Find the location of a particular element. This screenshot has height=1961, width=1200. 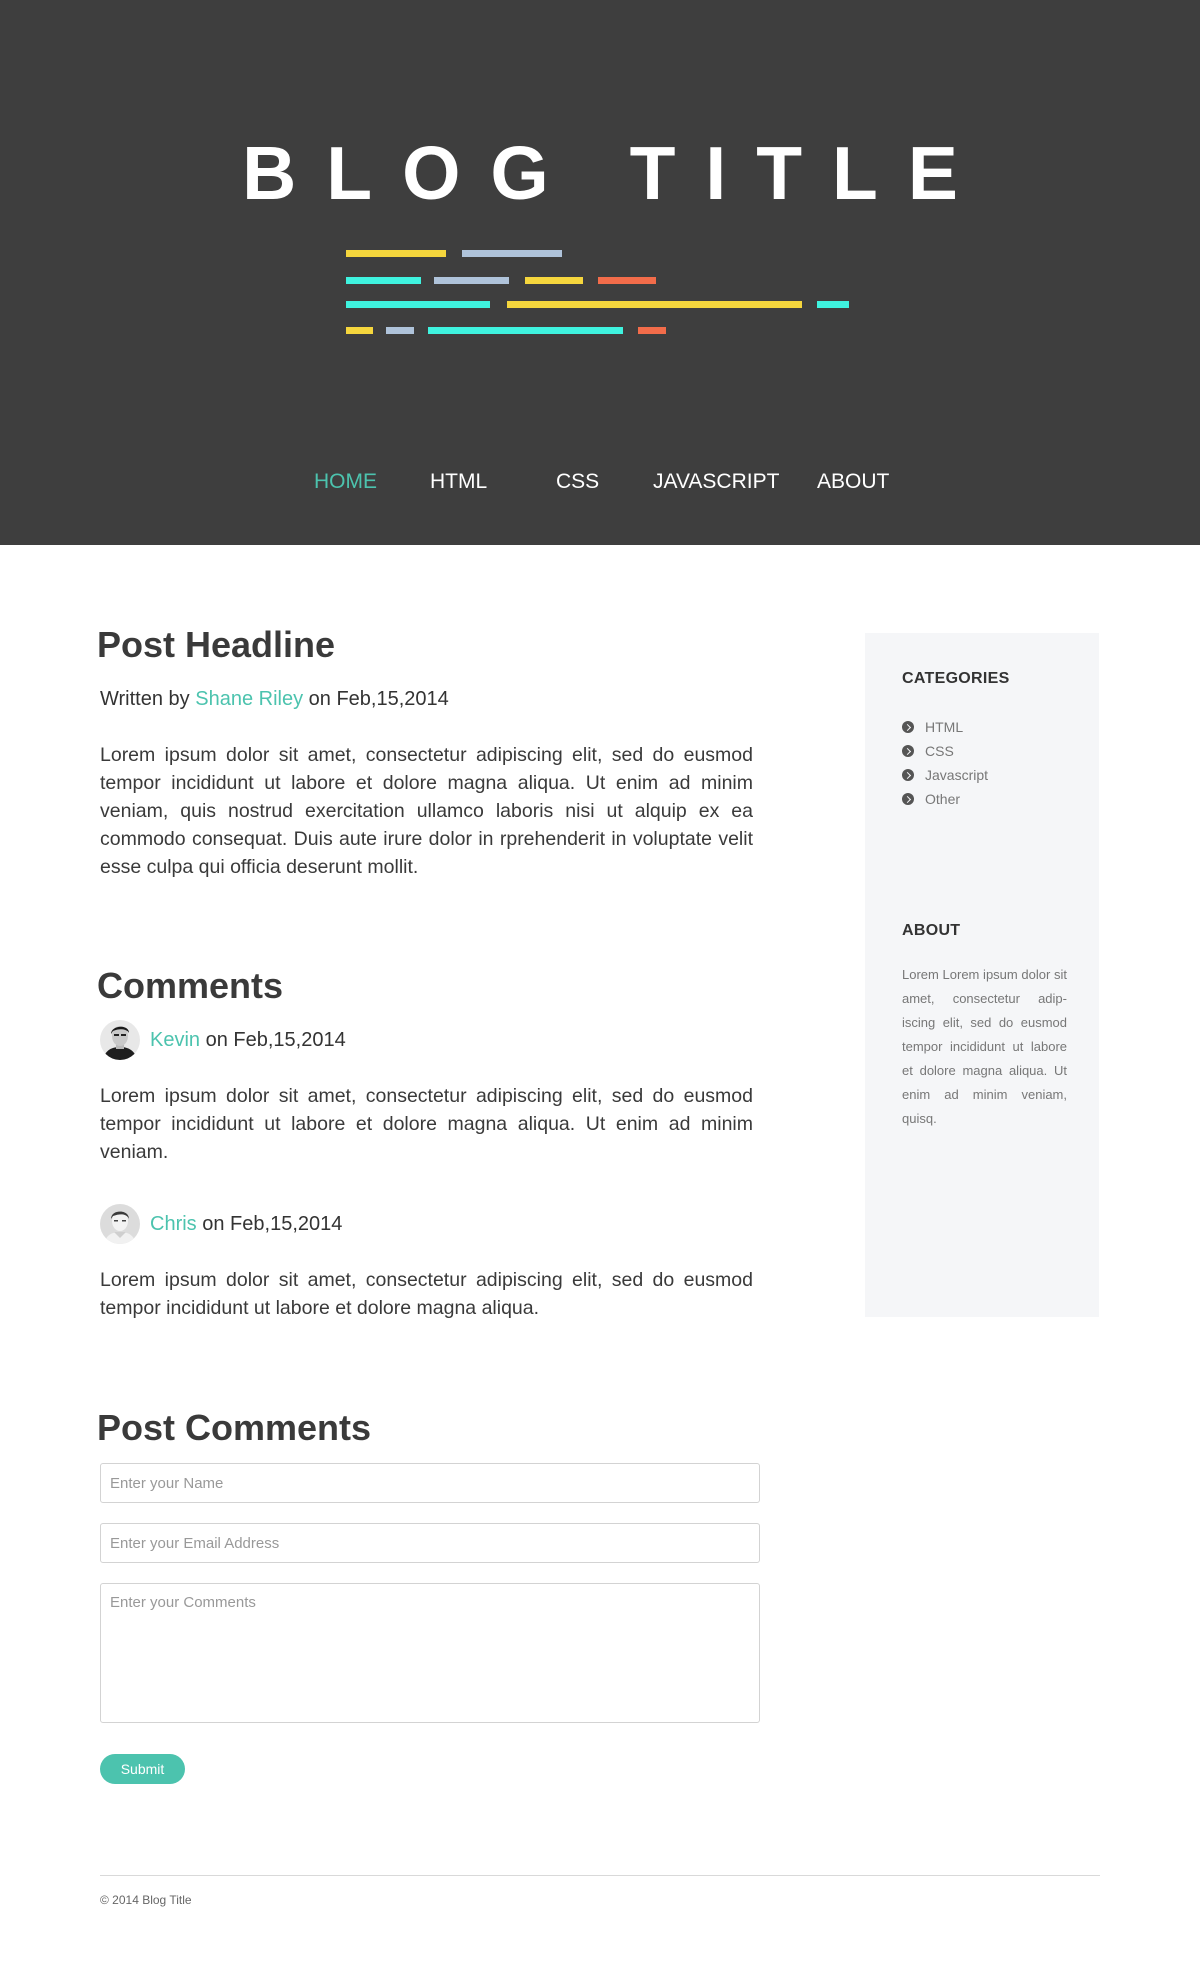

about-heading: ABOUT is located at coordinates (931, 930).